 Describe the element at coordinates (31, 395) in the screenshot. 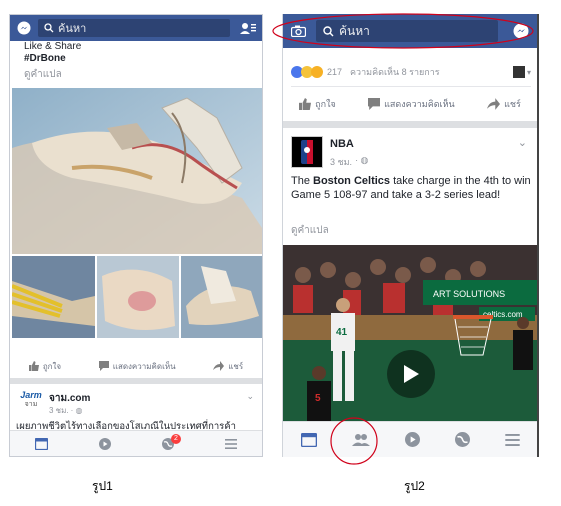

I see `logo-text: Jarm` at that location.